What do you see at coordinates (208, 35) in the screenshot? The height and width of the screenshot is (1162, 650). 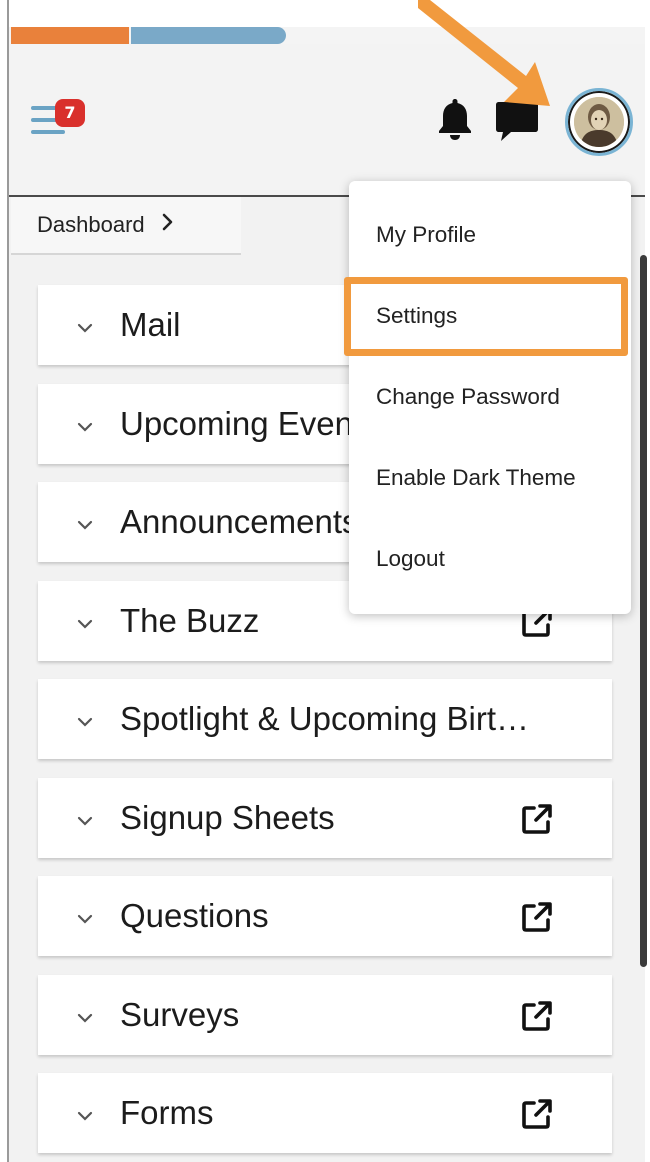 I see `progress-segment-blue` at bounding box center [208, 35].